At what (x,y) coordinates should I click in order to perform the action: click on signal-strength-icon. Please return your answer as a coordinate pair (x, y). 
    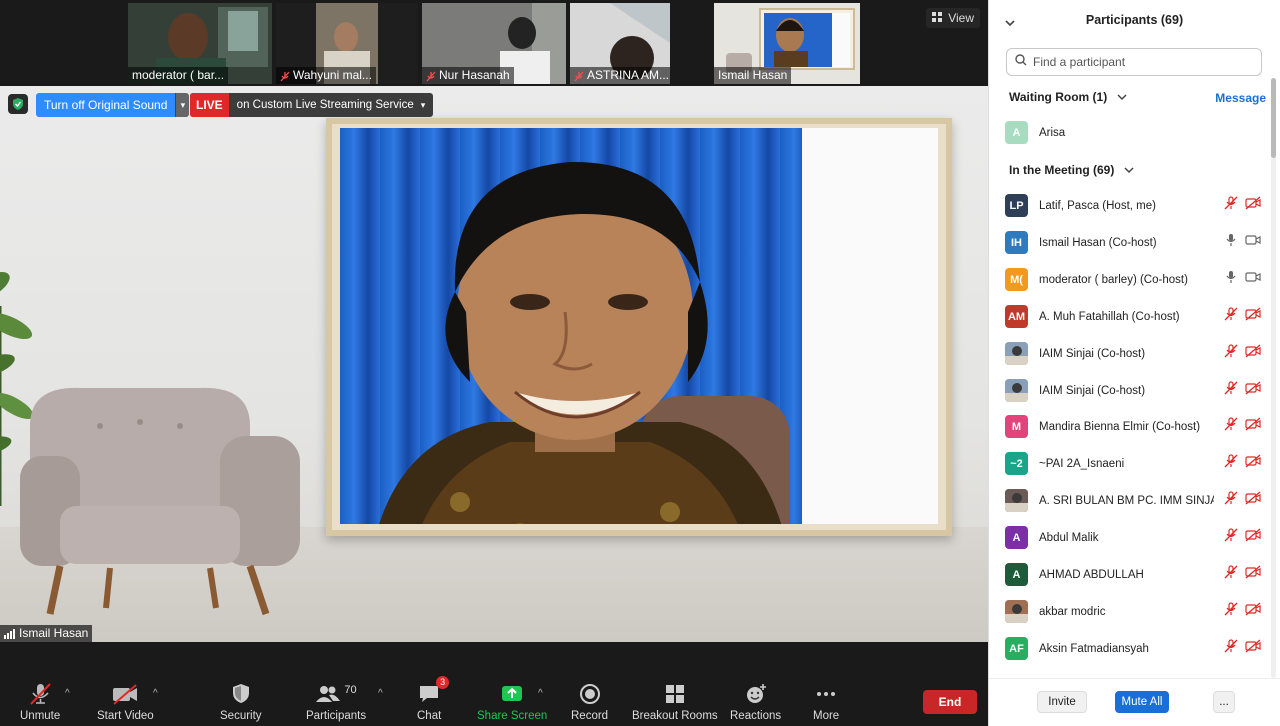
    Looking at the image, I should click on (9, 633).